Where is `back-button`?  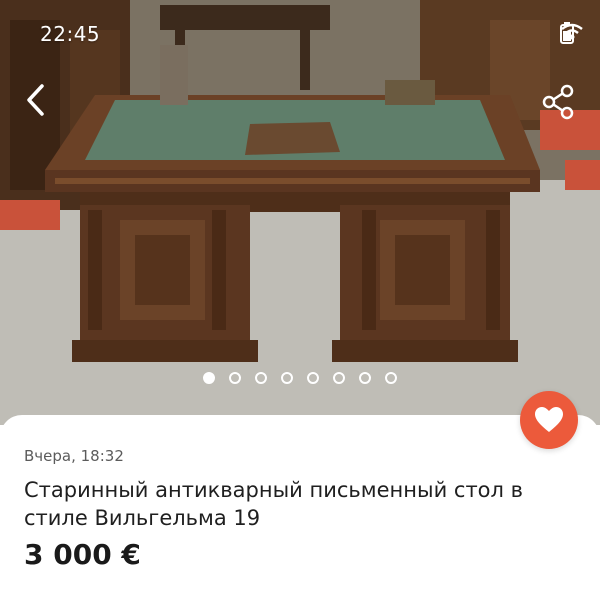
back-button is located at coordinates (36, 100).